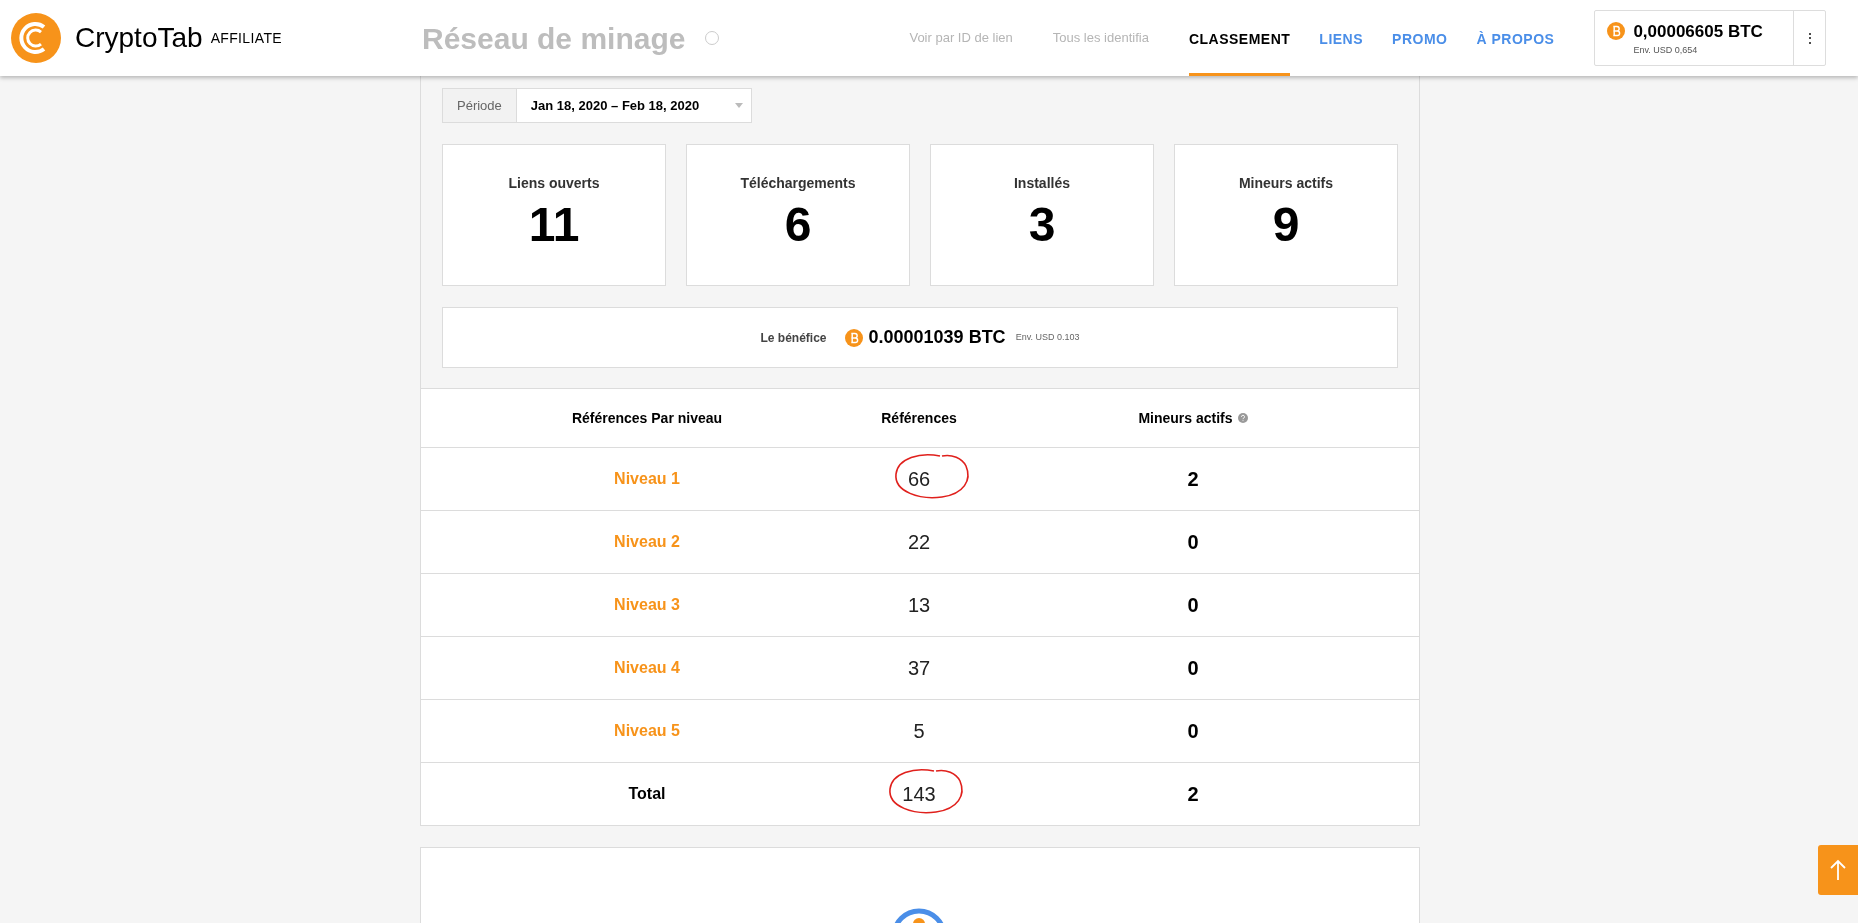  I want to click on period-label: Période, so click(480, 105).